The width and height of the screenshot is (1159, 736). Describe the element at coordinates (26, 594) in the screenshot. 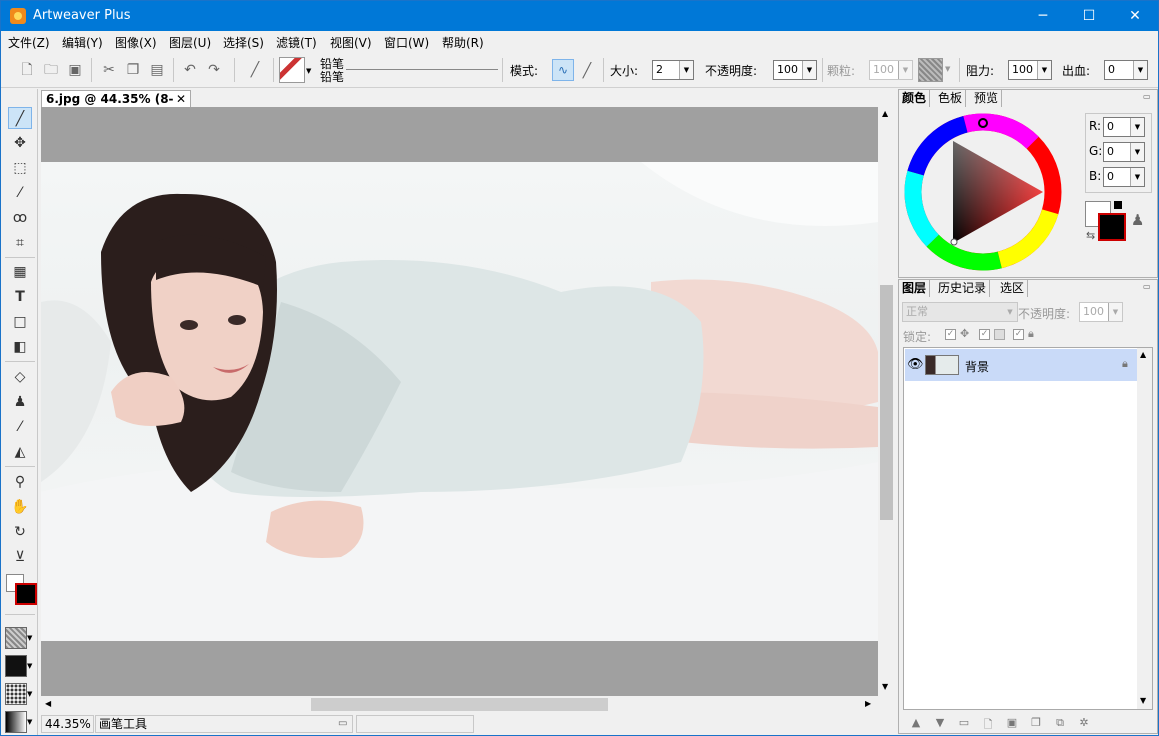

I see `background-color-swatch` at that location.